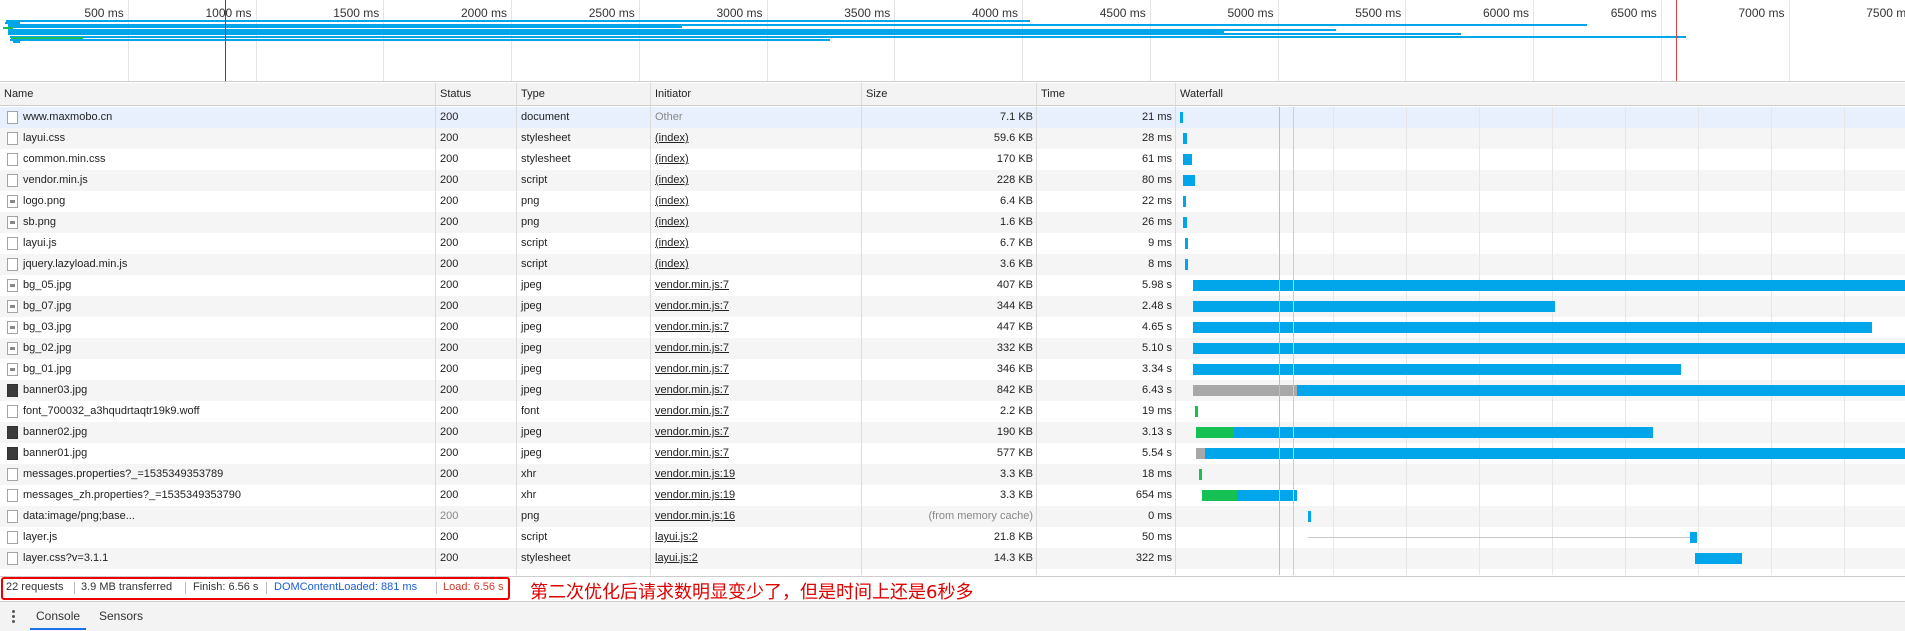 This screenshot has height=631, width=1905. Describe the element at coordinates (218, 138) in the screenshot. I see `request-name-cell: layui.css` at that location.